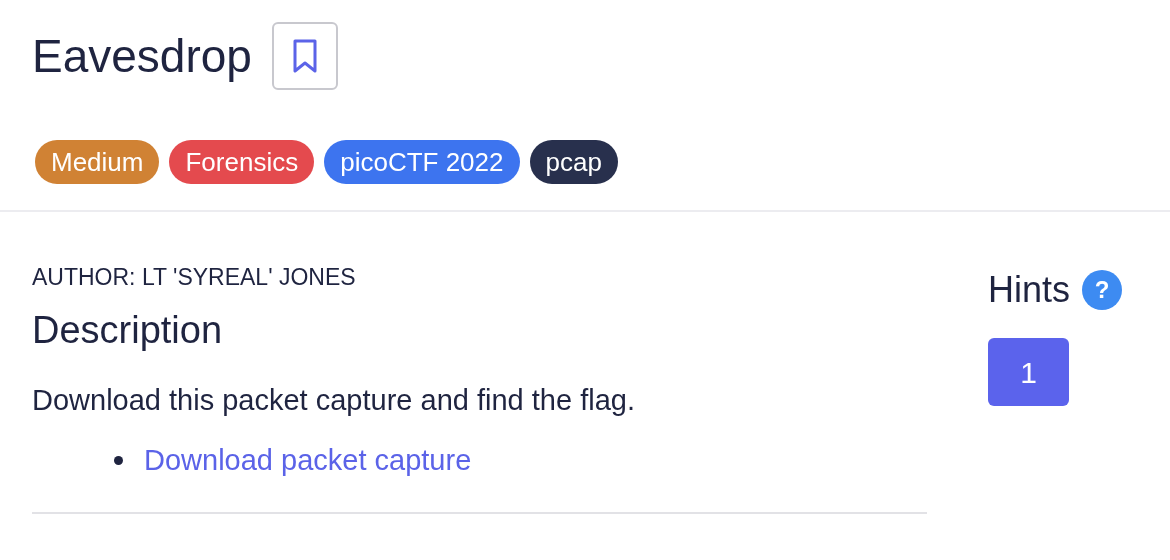  Describe the element at coordinates (142, 56) in the screenshot. I see `challenge-title: Eavesdrop` at that location.